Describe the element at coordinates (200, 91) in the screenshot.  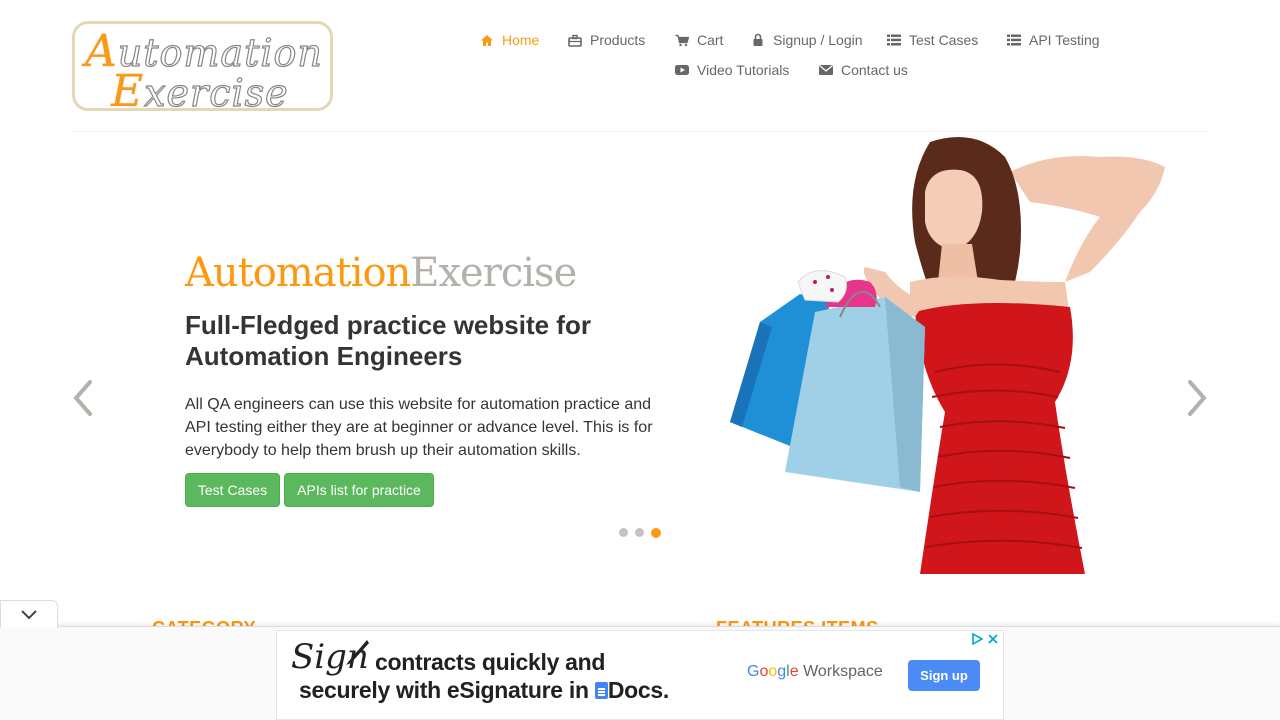
I see `logo-text-line2: Exercise` at that location.